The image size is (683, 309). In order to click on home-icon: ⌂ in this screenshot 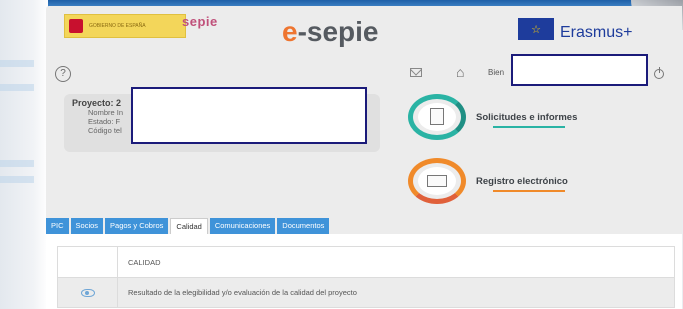, I will do `click(460, 72)`.